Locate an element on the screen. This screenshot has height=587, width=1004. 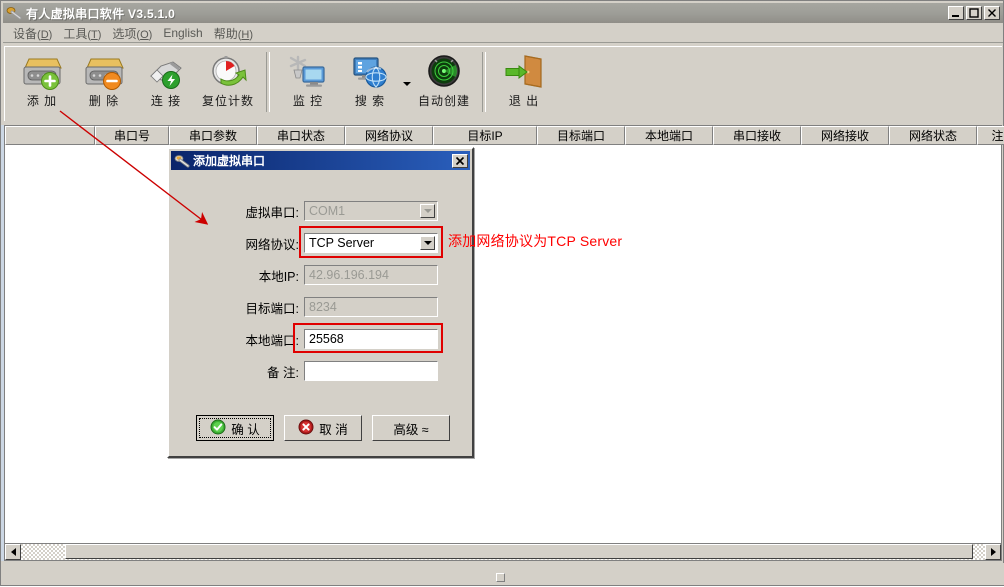
menu-item-device: 设备(D) is located at coordinates (36, 33).